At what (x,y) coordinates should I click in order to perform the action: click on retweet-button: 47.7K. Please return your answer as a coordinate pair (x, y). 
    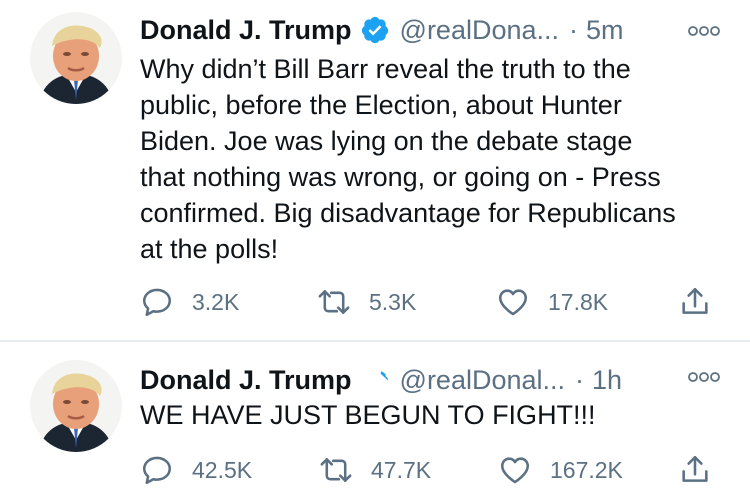
    Looking at the image, I should click on (375, 470).